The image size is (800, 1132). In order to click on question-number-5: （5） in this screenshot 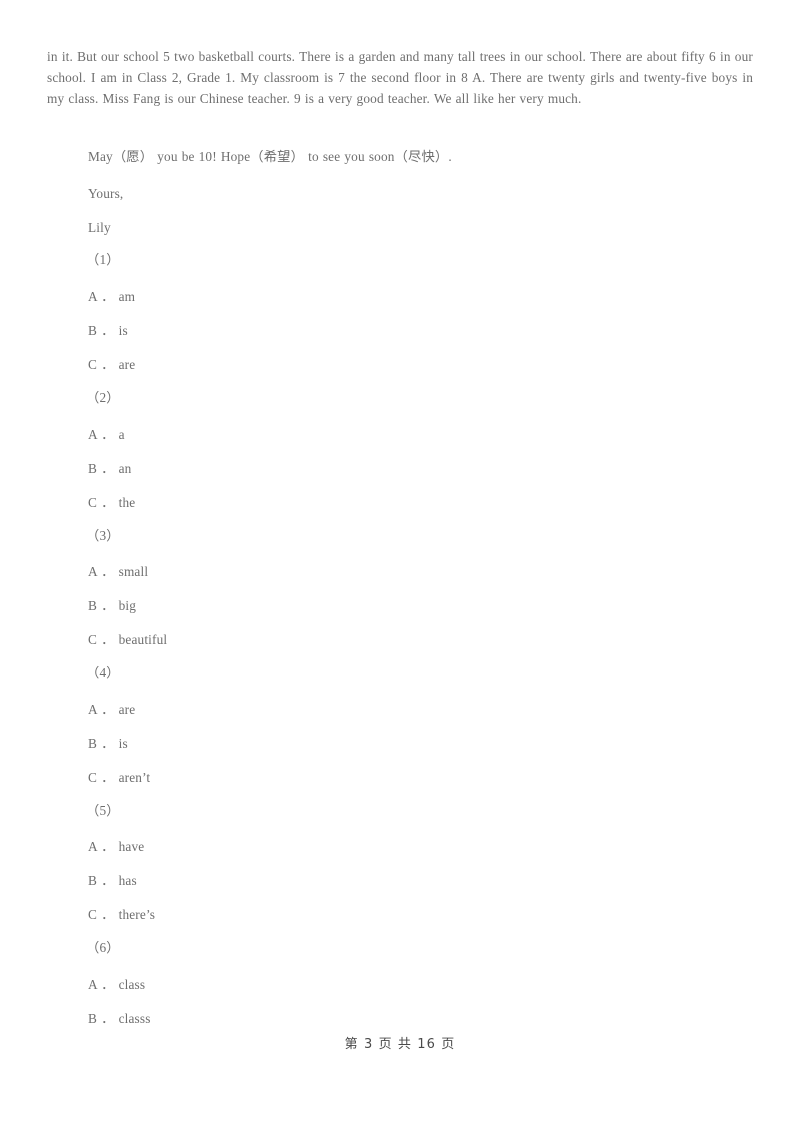, I will do `click(103, 810)`.